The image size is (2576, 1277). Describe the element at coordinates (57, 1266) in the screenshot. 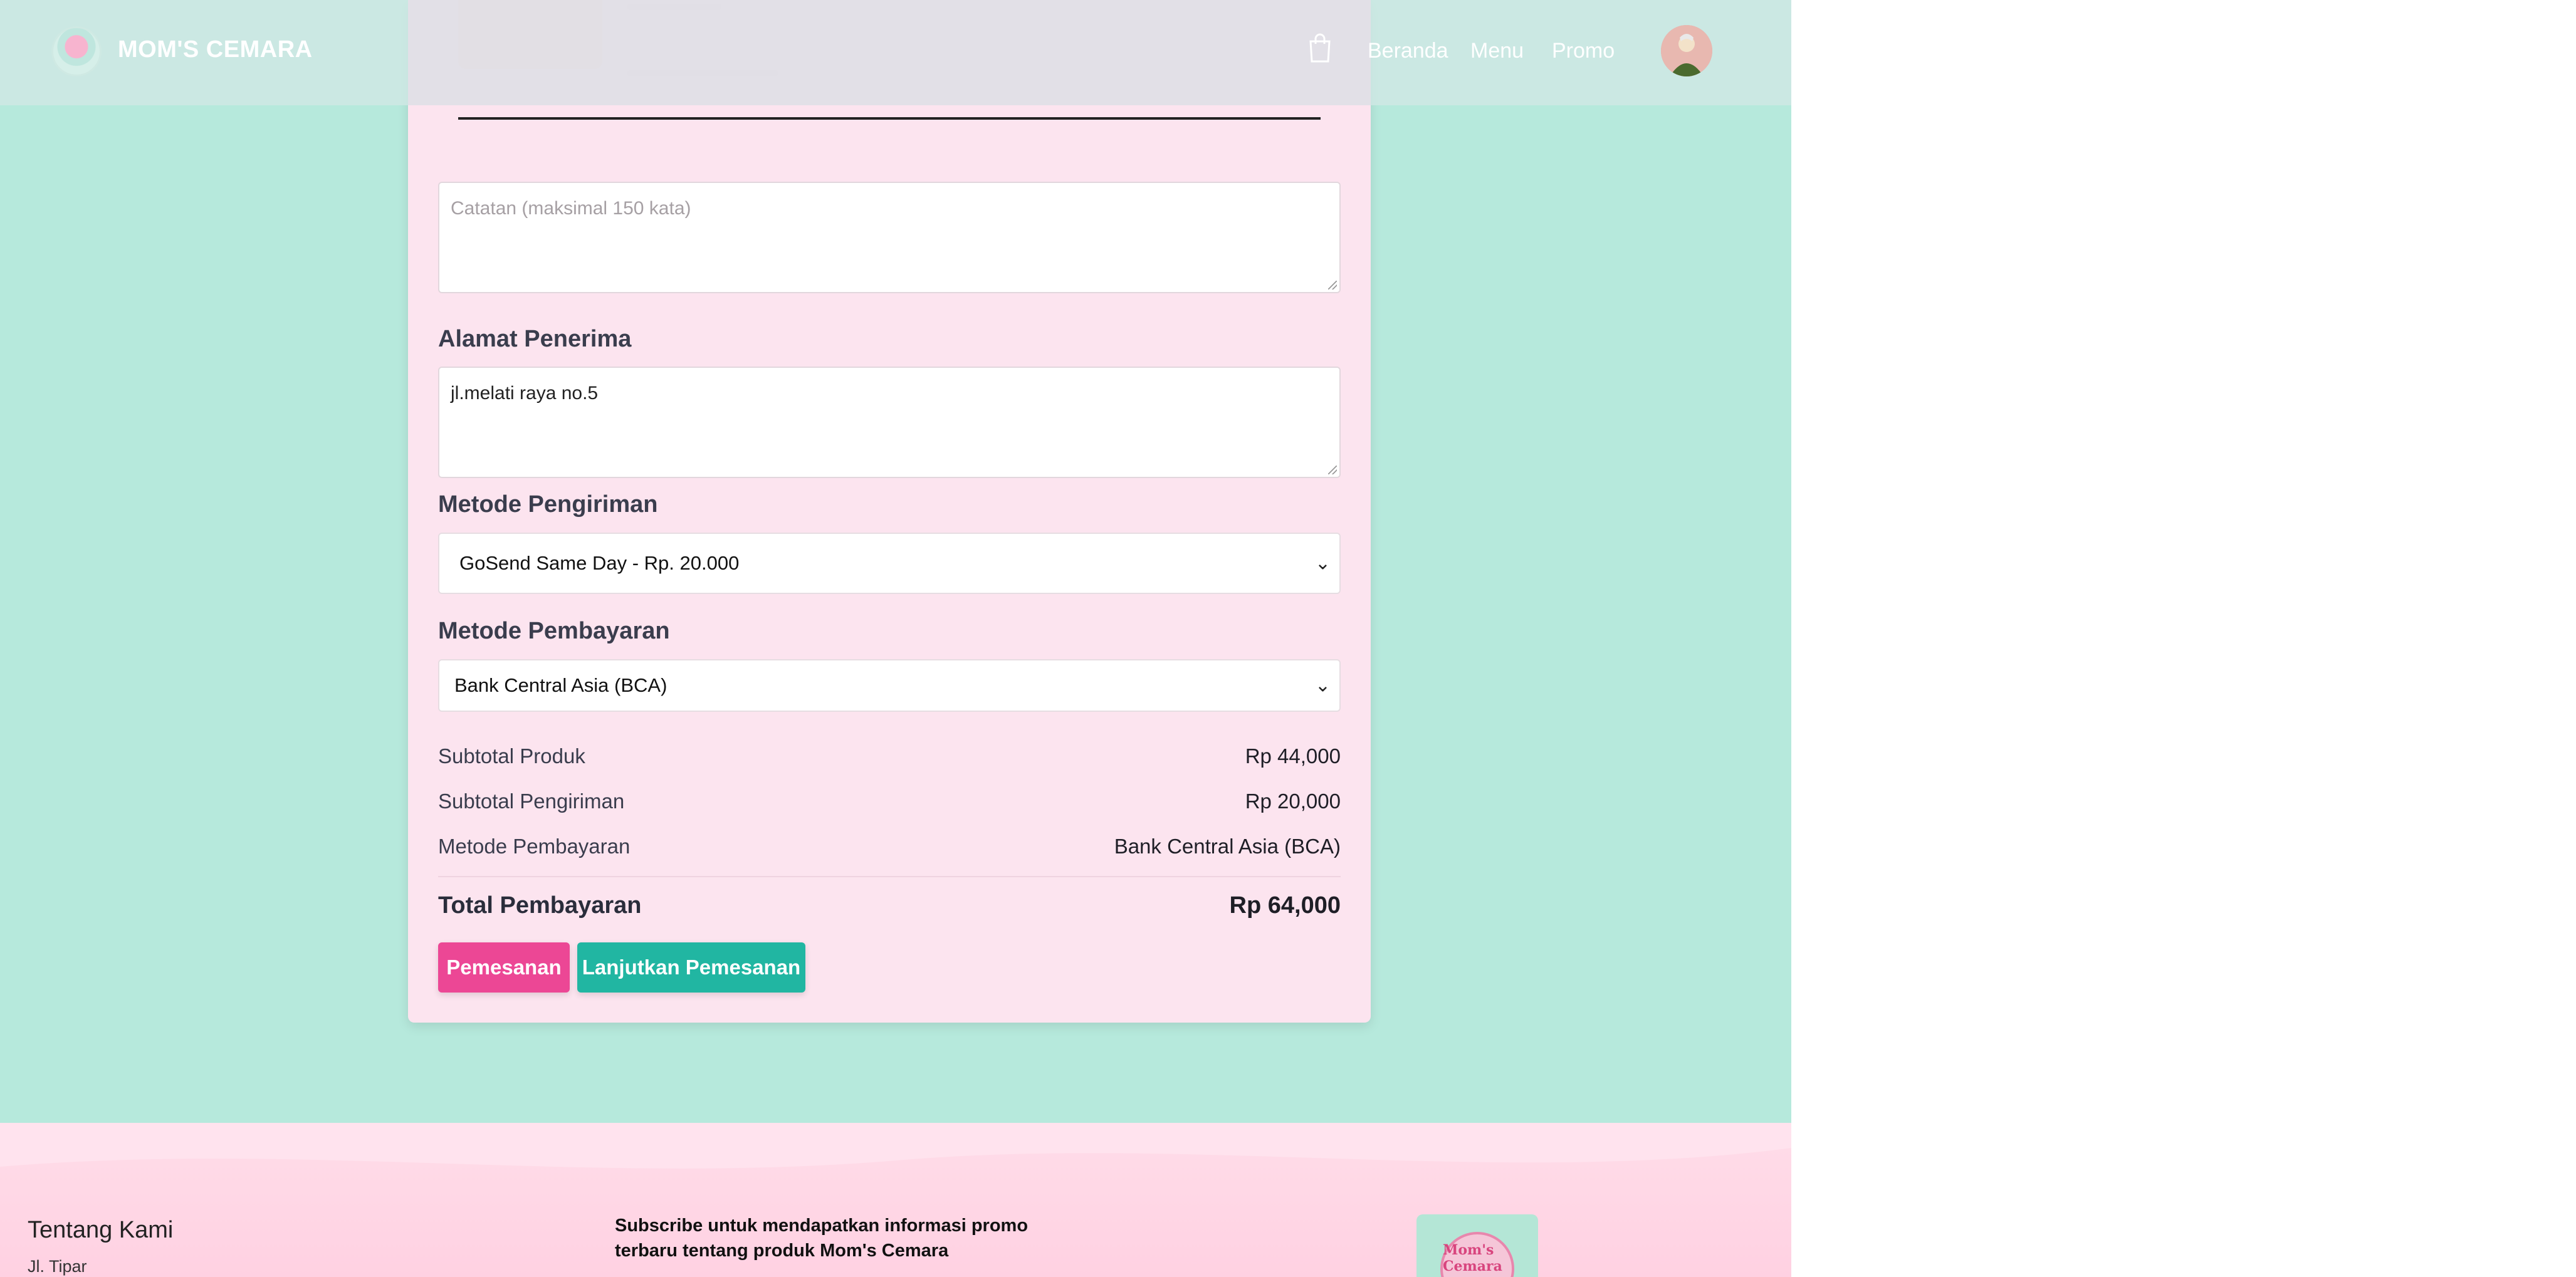

I see `footer-address: Jl. Tipar` at that location.